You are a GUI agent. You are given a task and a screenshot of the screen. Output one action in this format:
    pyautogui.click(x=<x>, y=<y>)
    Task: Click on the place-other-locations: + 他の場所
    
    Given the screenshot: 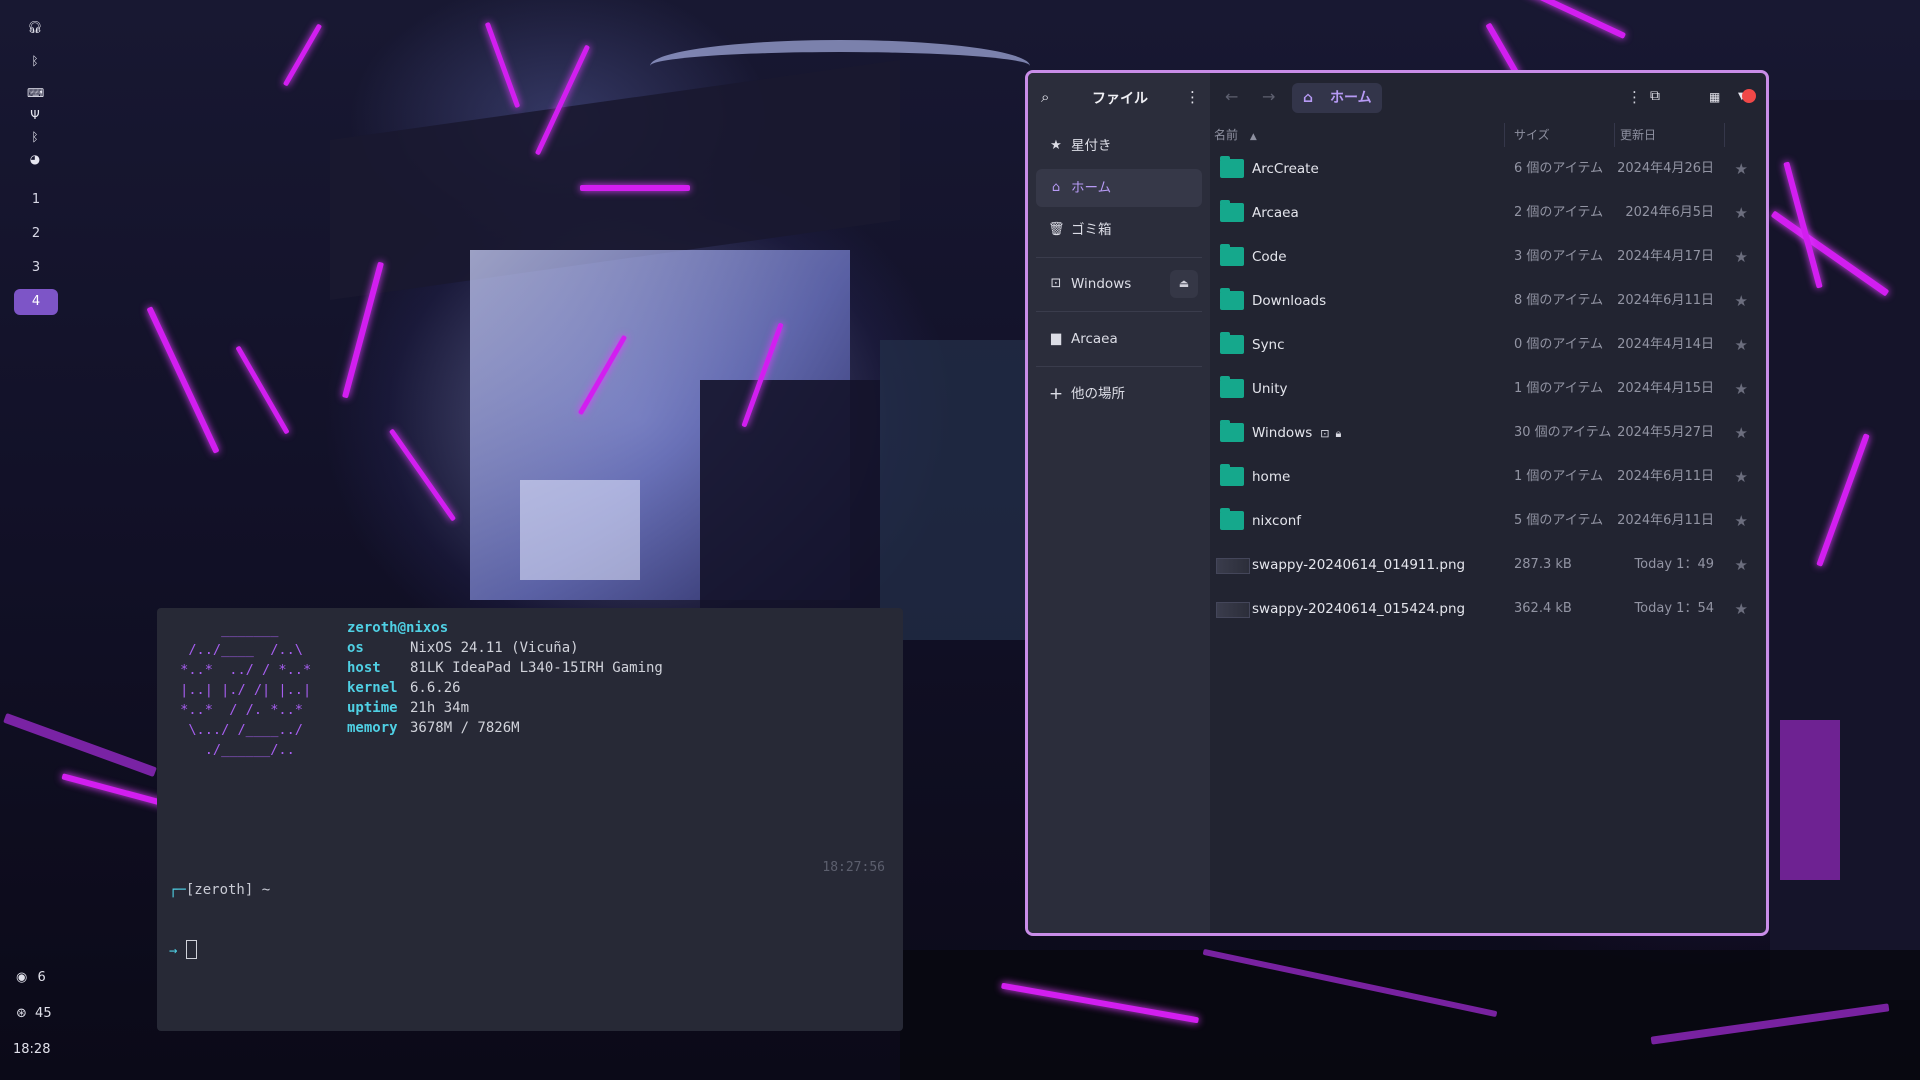 What is the action you would take?
    pyautogui.click(x=1119, y=394)
    